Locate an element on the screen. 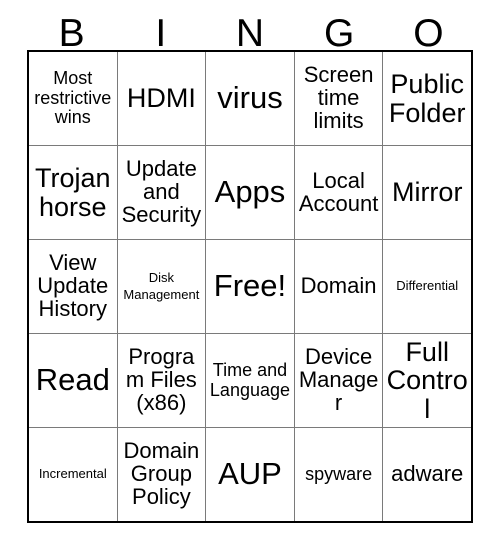 The width and height of the screenshot is (500, 544). bingo-cell: Program Files (x86) is located at coordinates (161, 380).